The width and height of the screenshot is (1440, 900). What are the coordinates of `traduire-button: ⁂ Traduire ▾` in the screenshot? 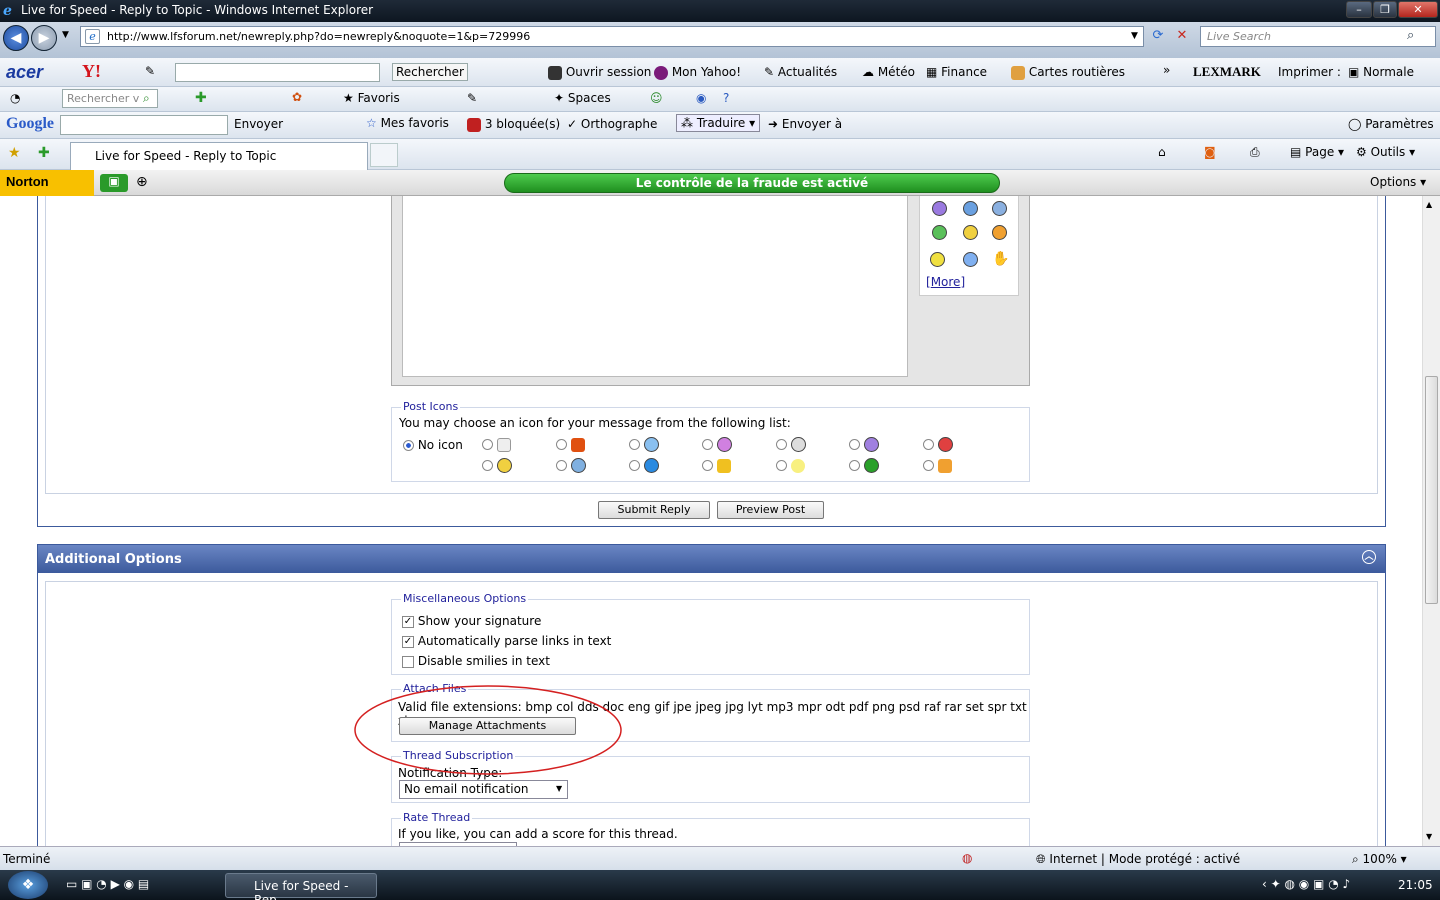 It's located at (718, 123).